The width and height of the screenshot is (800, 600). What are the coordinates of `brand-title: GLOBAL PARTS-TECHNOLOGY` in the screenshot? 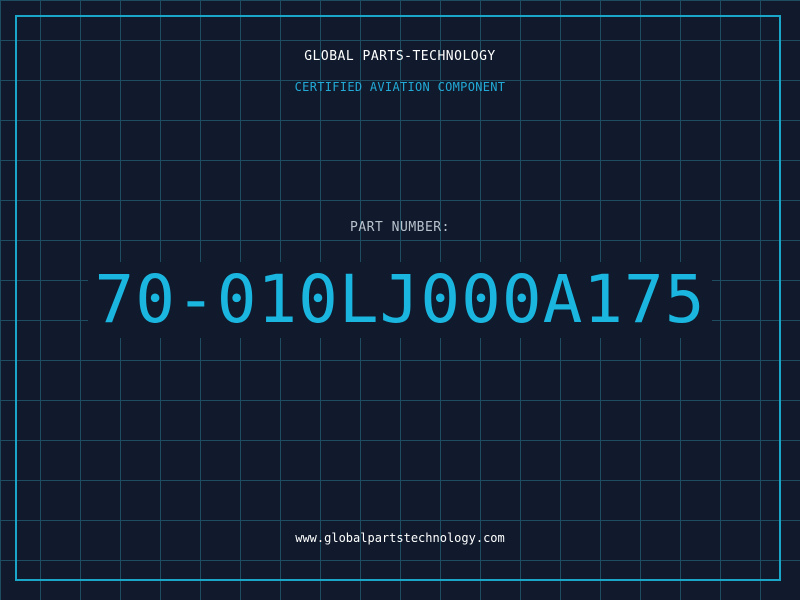 It's located at (400, 56).